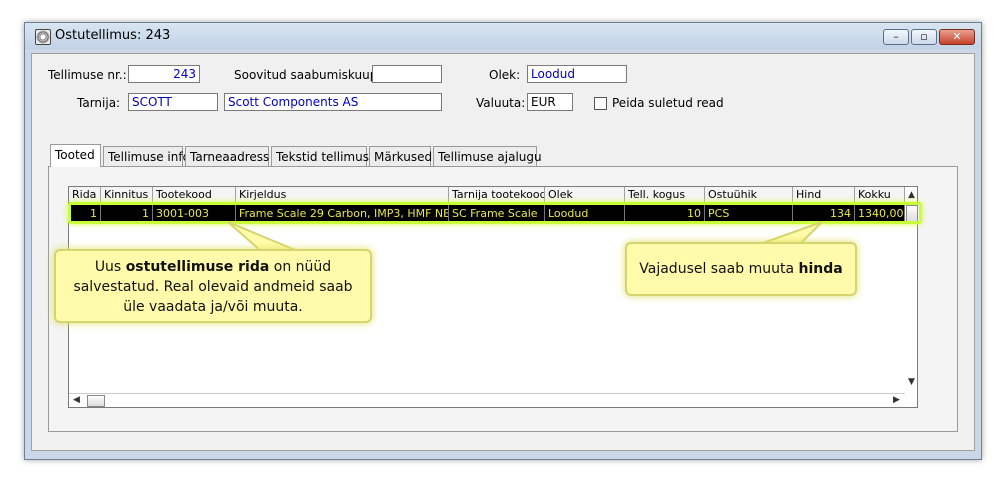 The height and width of the screenshot is (480, 1005). I want to click on right-callout-bold: hinda, so click(820, 269).